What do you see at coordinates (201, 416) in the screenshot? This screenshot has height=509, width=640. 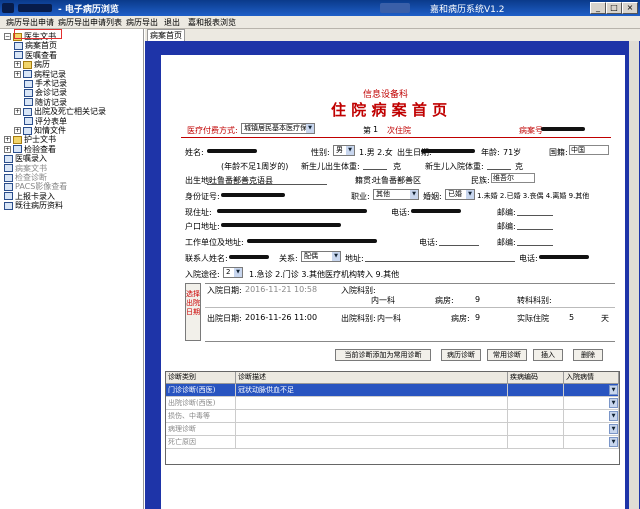 I see `cell-type: 损伤、中毒等` at bounding box center [201, 416].